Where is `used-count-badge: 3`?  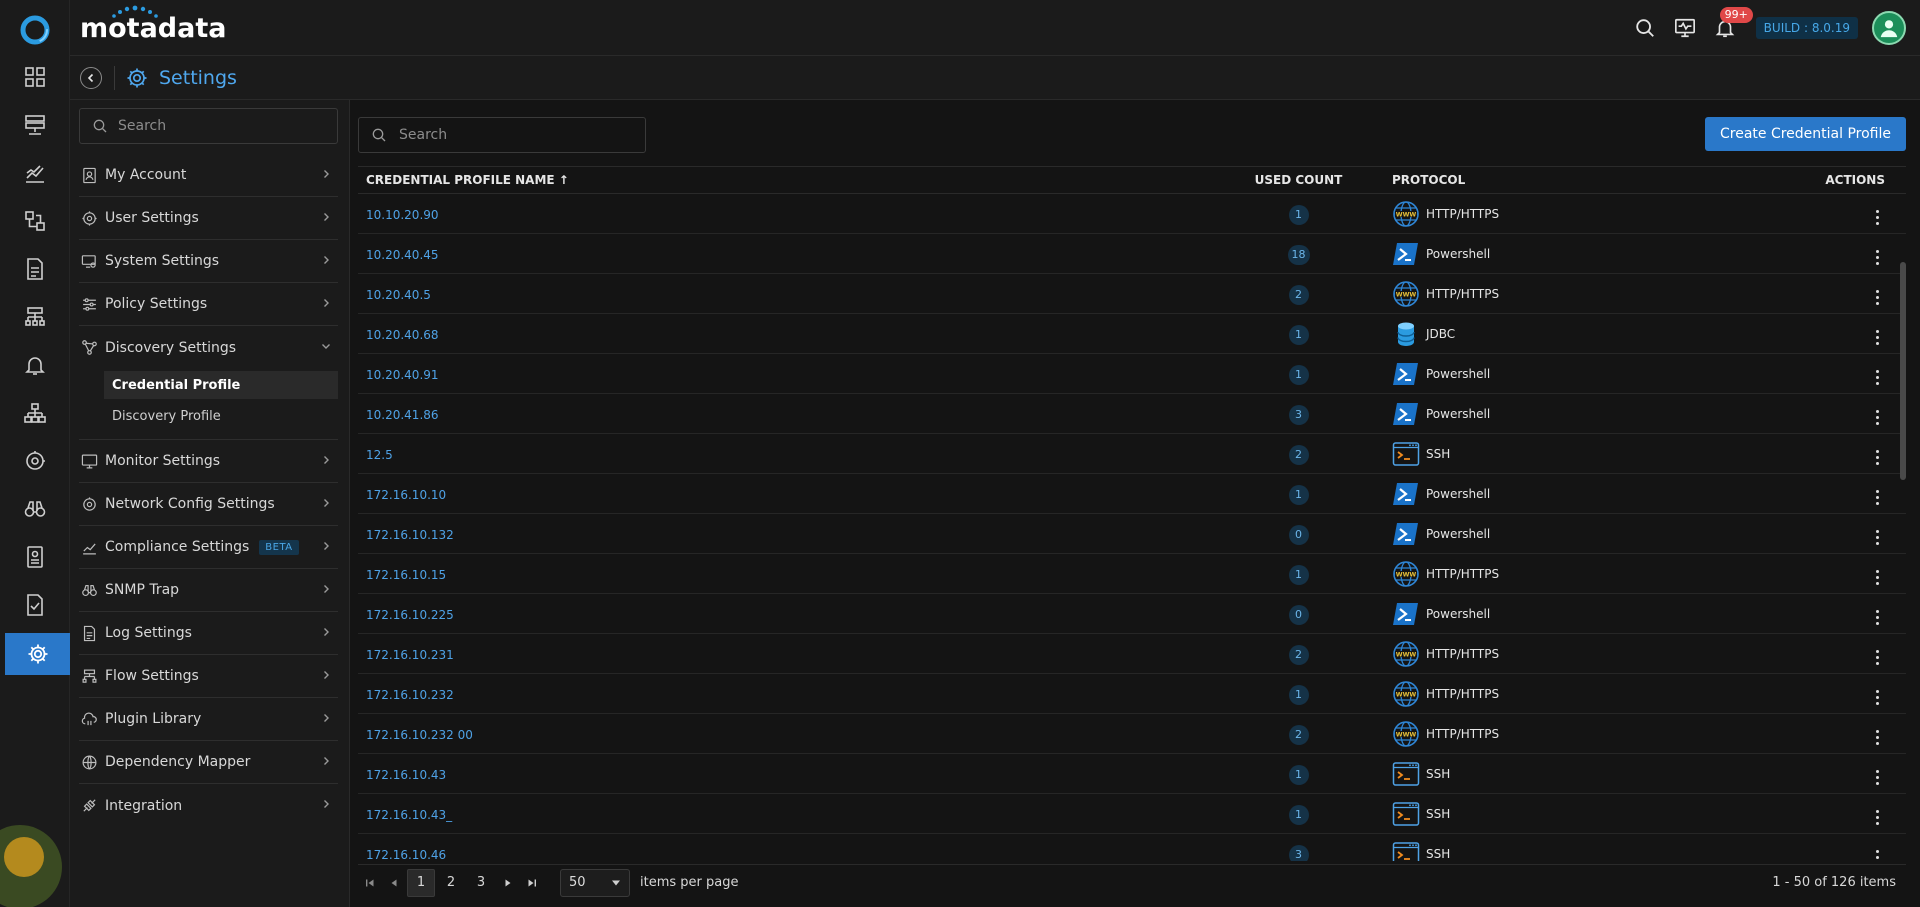
used-count-badge: 3 is located at coordinates (1298, 414).